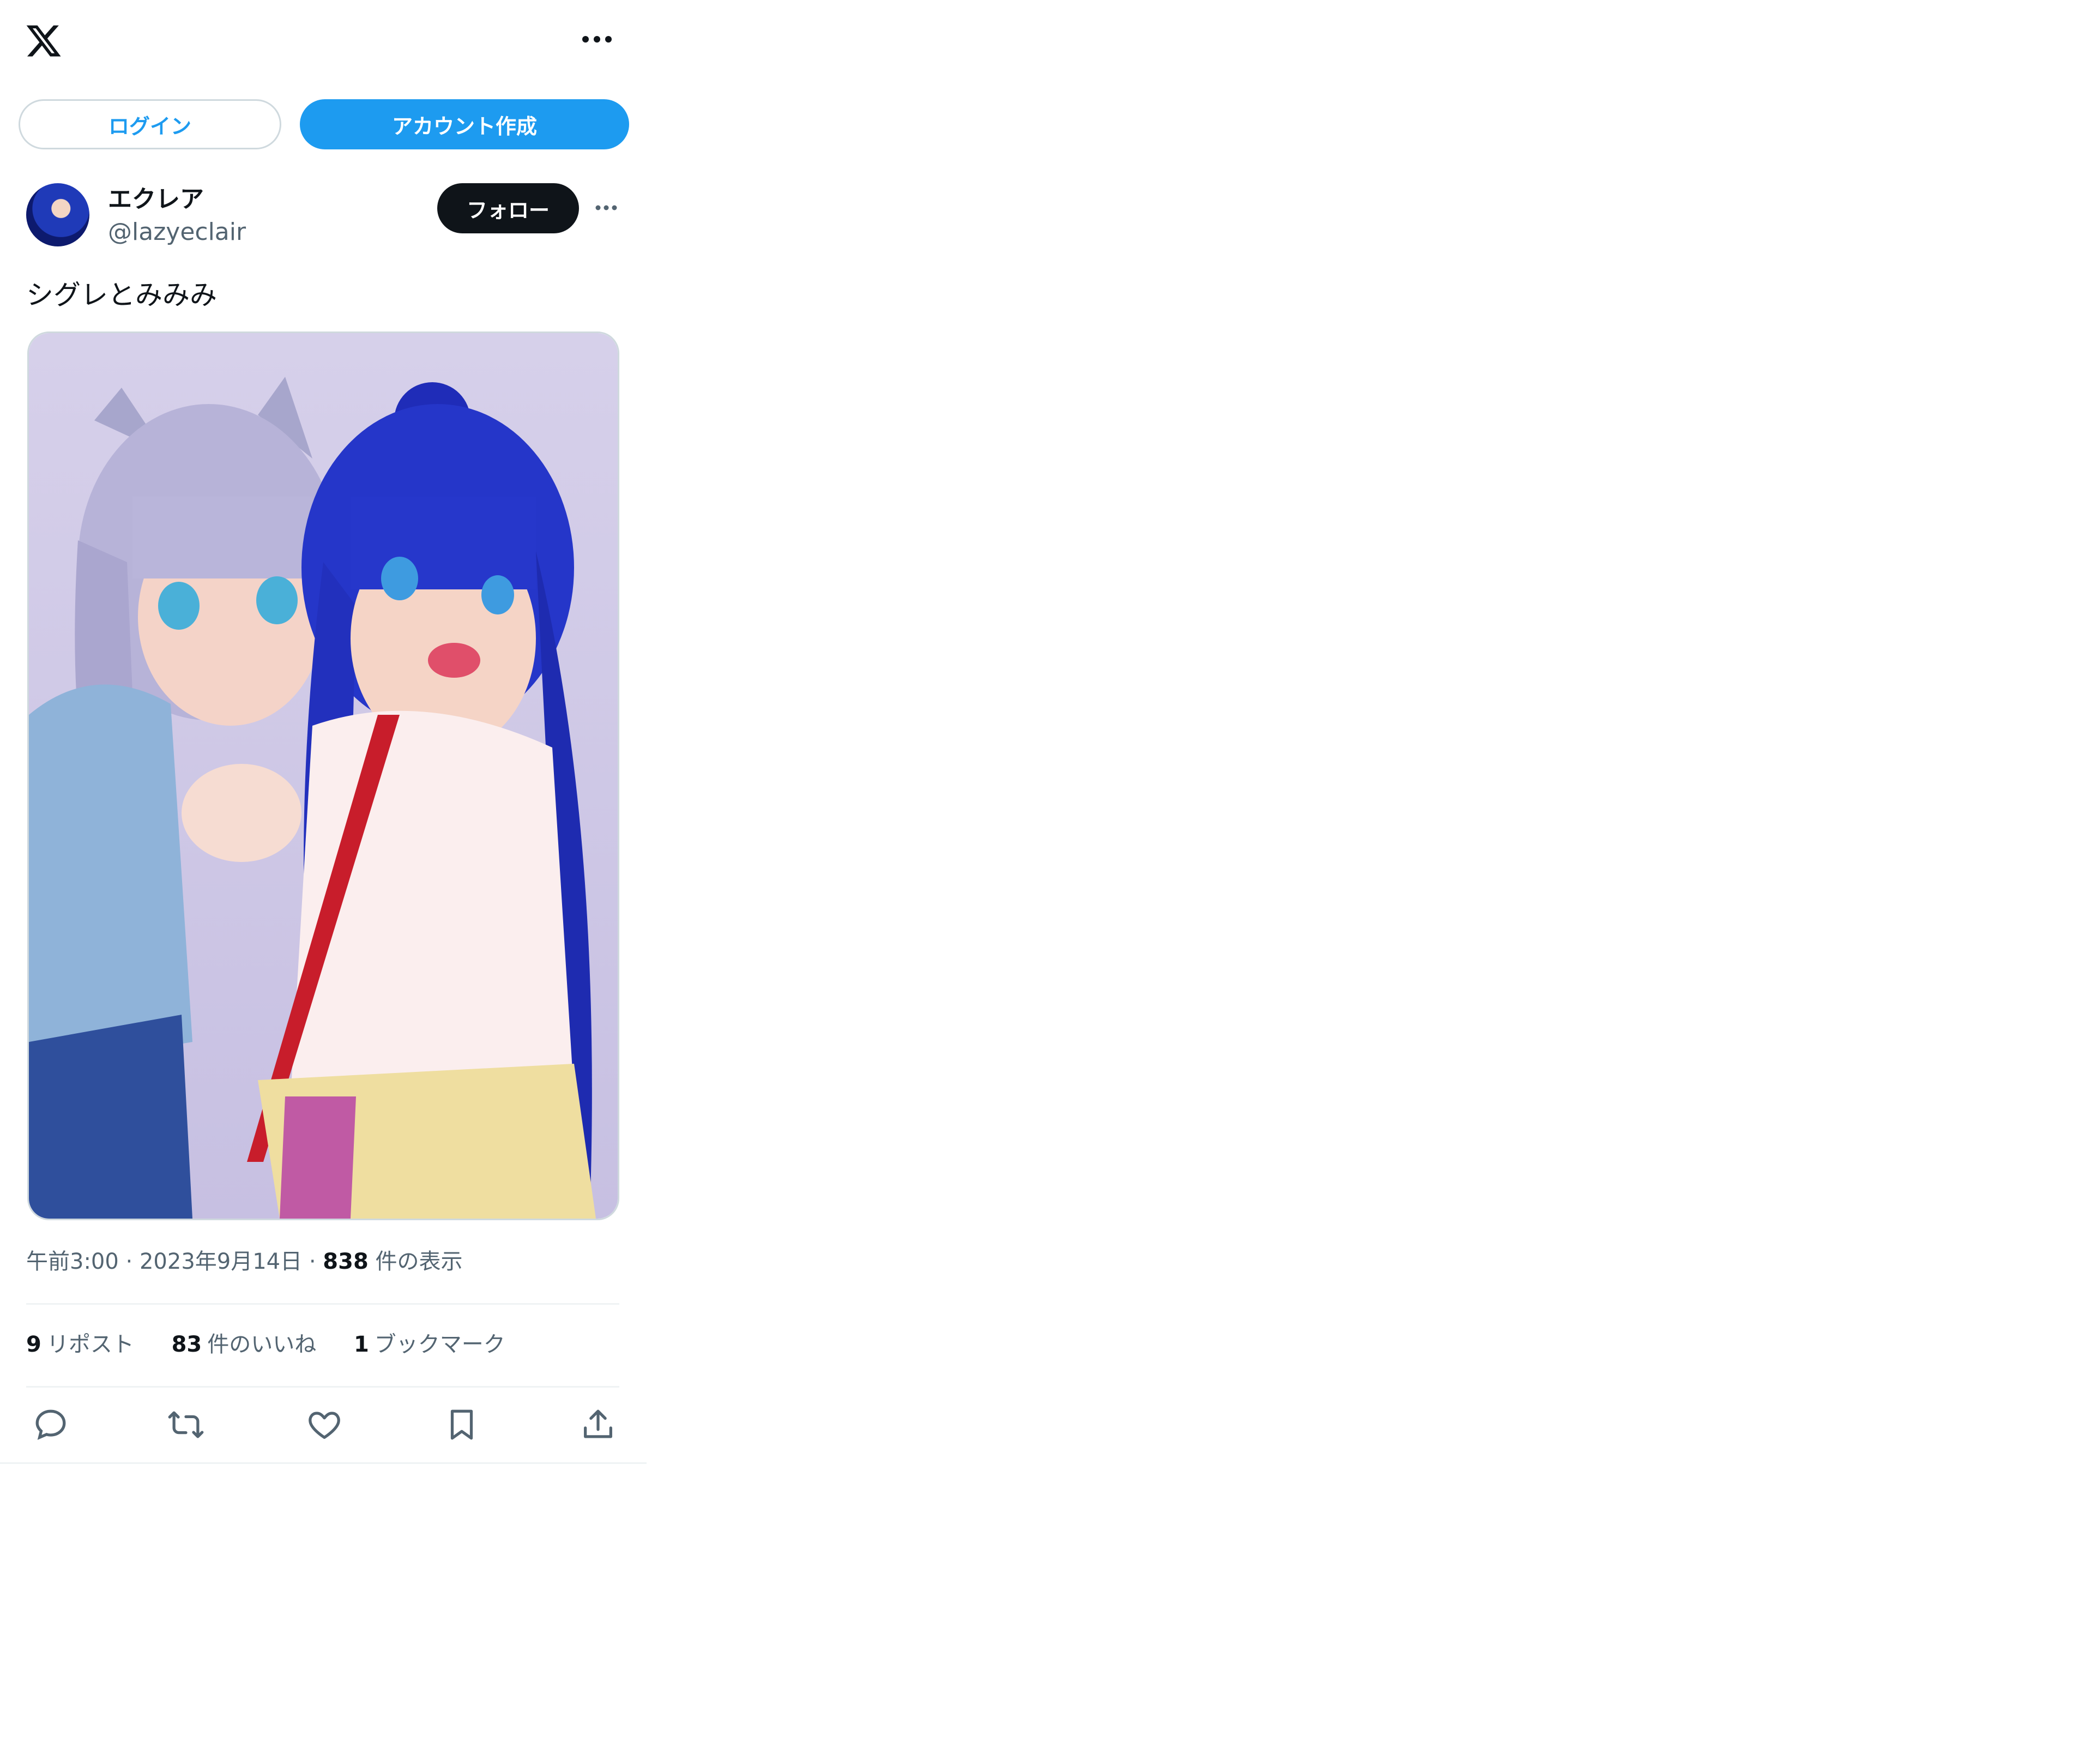 The height and width of the screenshot is (1760, 2100). What do you see at coordinates (606, 208) in the screenshot?
I see `tweet-more-icon` at bounding box center [606, 208].